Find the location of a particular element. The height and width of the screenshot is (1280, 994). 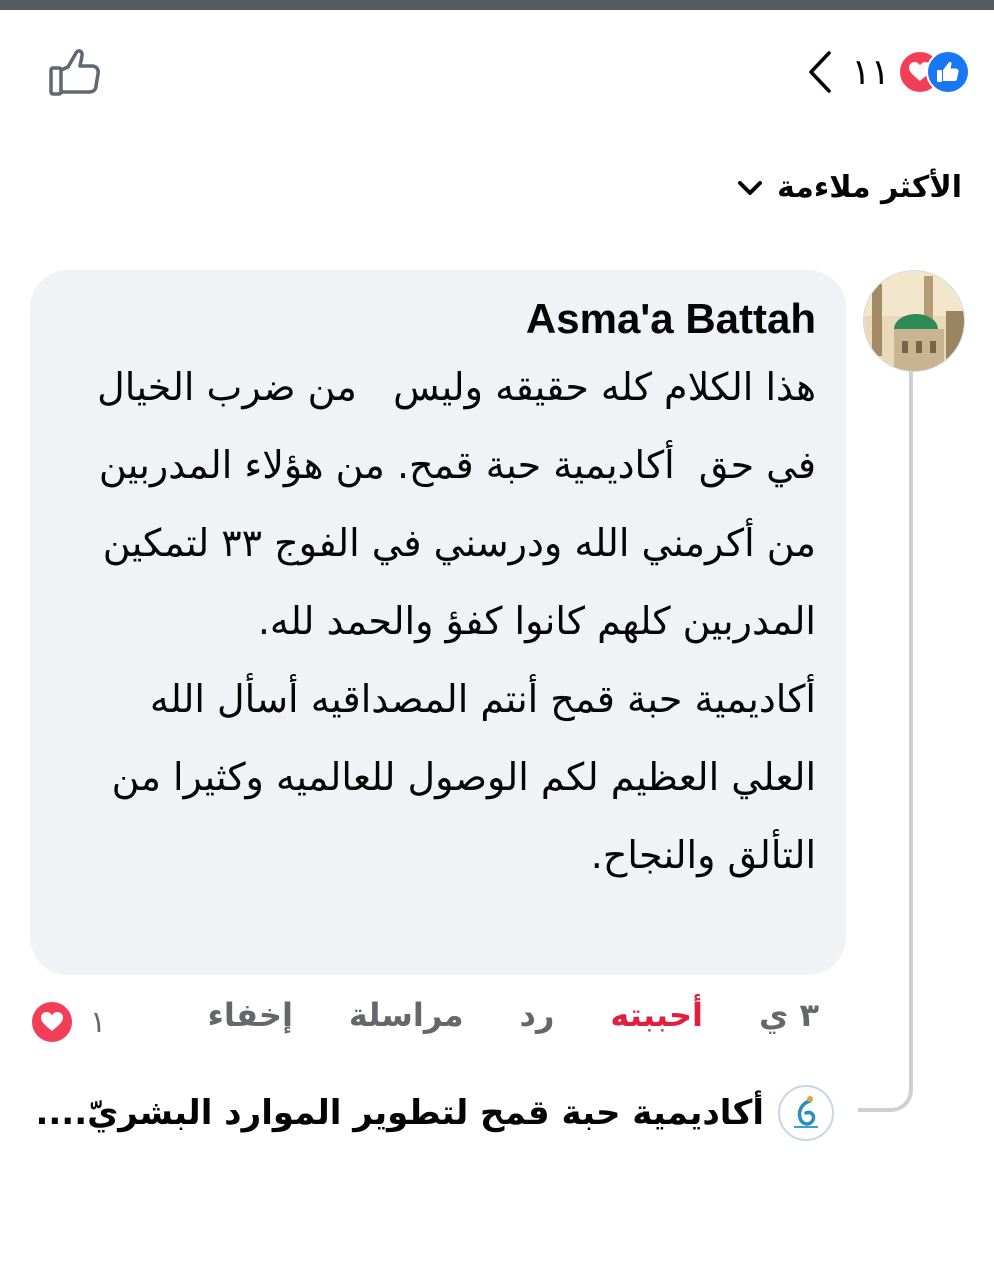

sort-dropdown: الأكثر ملاءمة is located at coordinates (849, 187).